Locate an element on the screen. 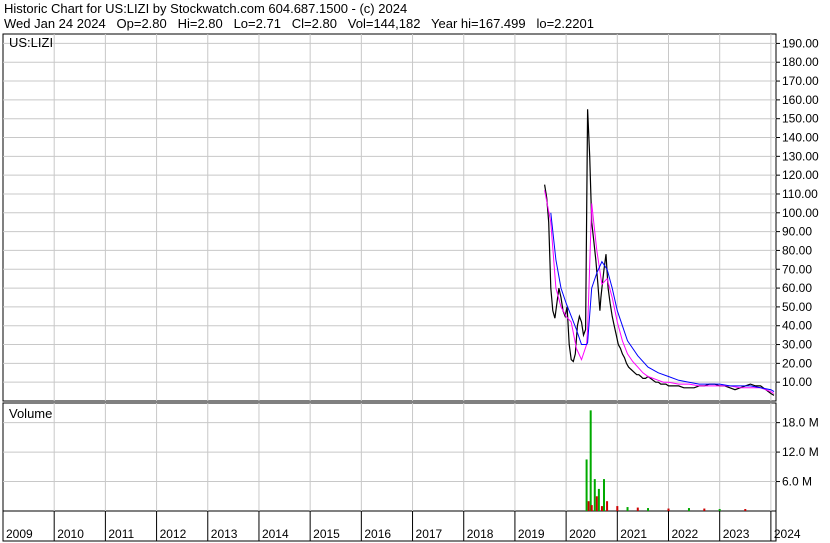  price-y-tick-label: 170.00 is located at coordinates (800, 81).